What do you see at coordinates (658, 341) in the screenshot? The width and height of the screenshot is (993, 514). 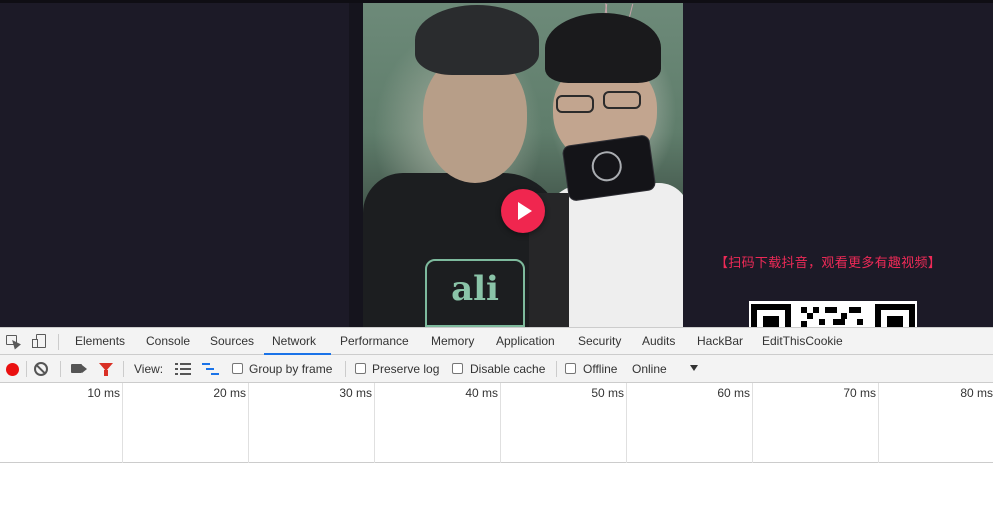 I see `tab-audits: Audits` at bounding box center [658, 341].